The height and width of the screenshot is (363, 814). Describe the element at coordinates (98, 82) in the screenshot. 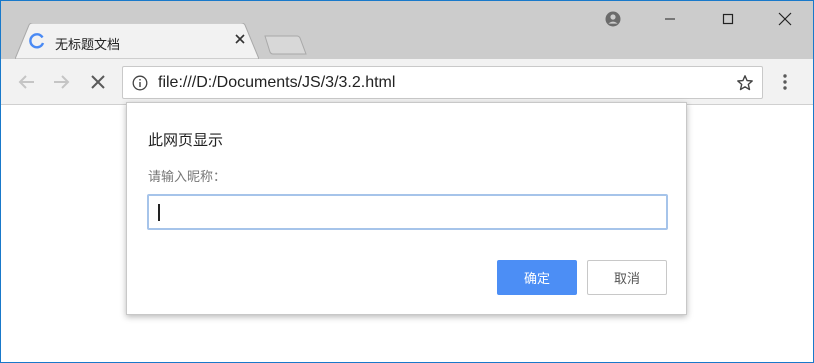

I see `stop-icon` at that location.